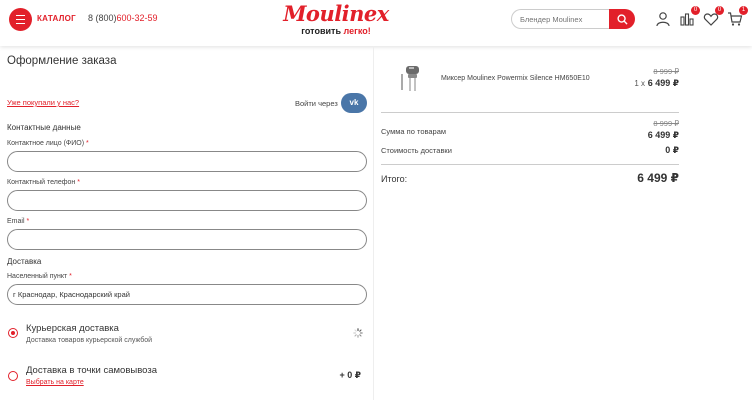 The height and width of the screenshot is (400, 752). What do you see at coordinates (695, 10) in the screenshot?
I see `compare-count-badge: 0` at bounding box center [695, 10].